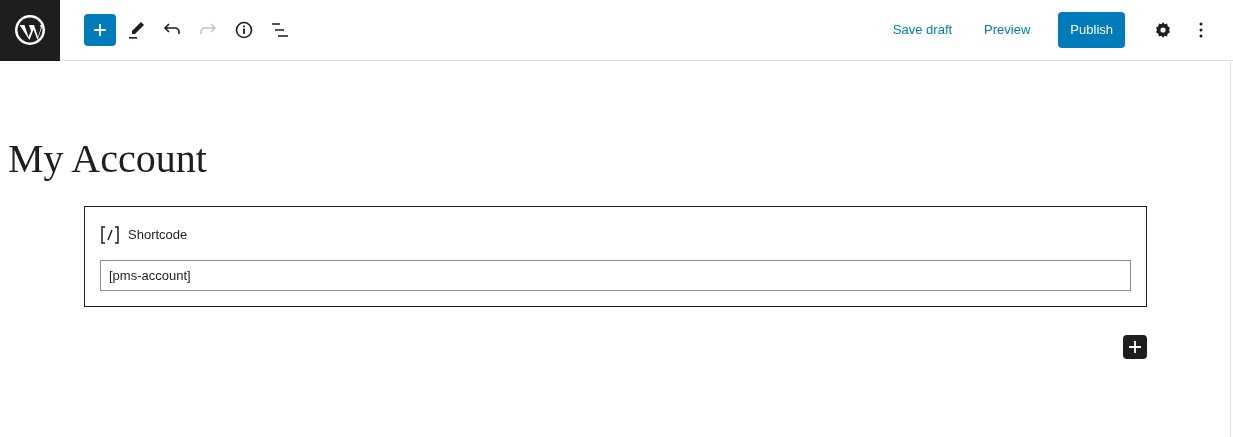  What do you see at coordinates (110, 234) in the screenshot?
I see `shortcode-icon` at bounding box center [110, 234].